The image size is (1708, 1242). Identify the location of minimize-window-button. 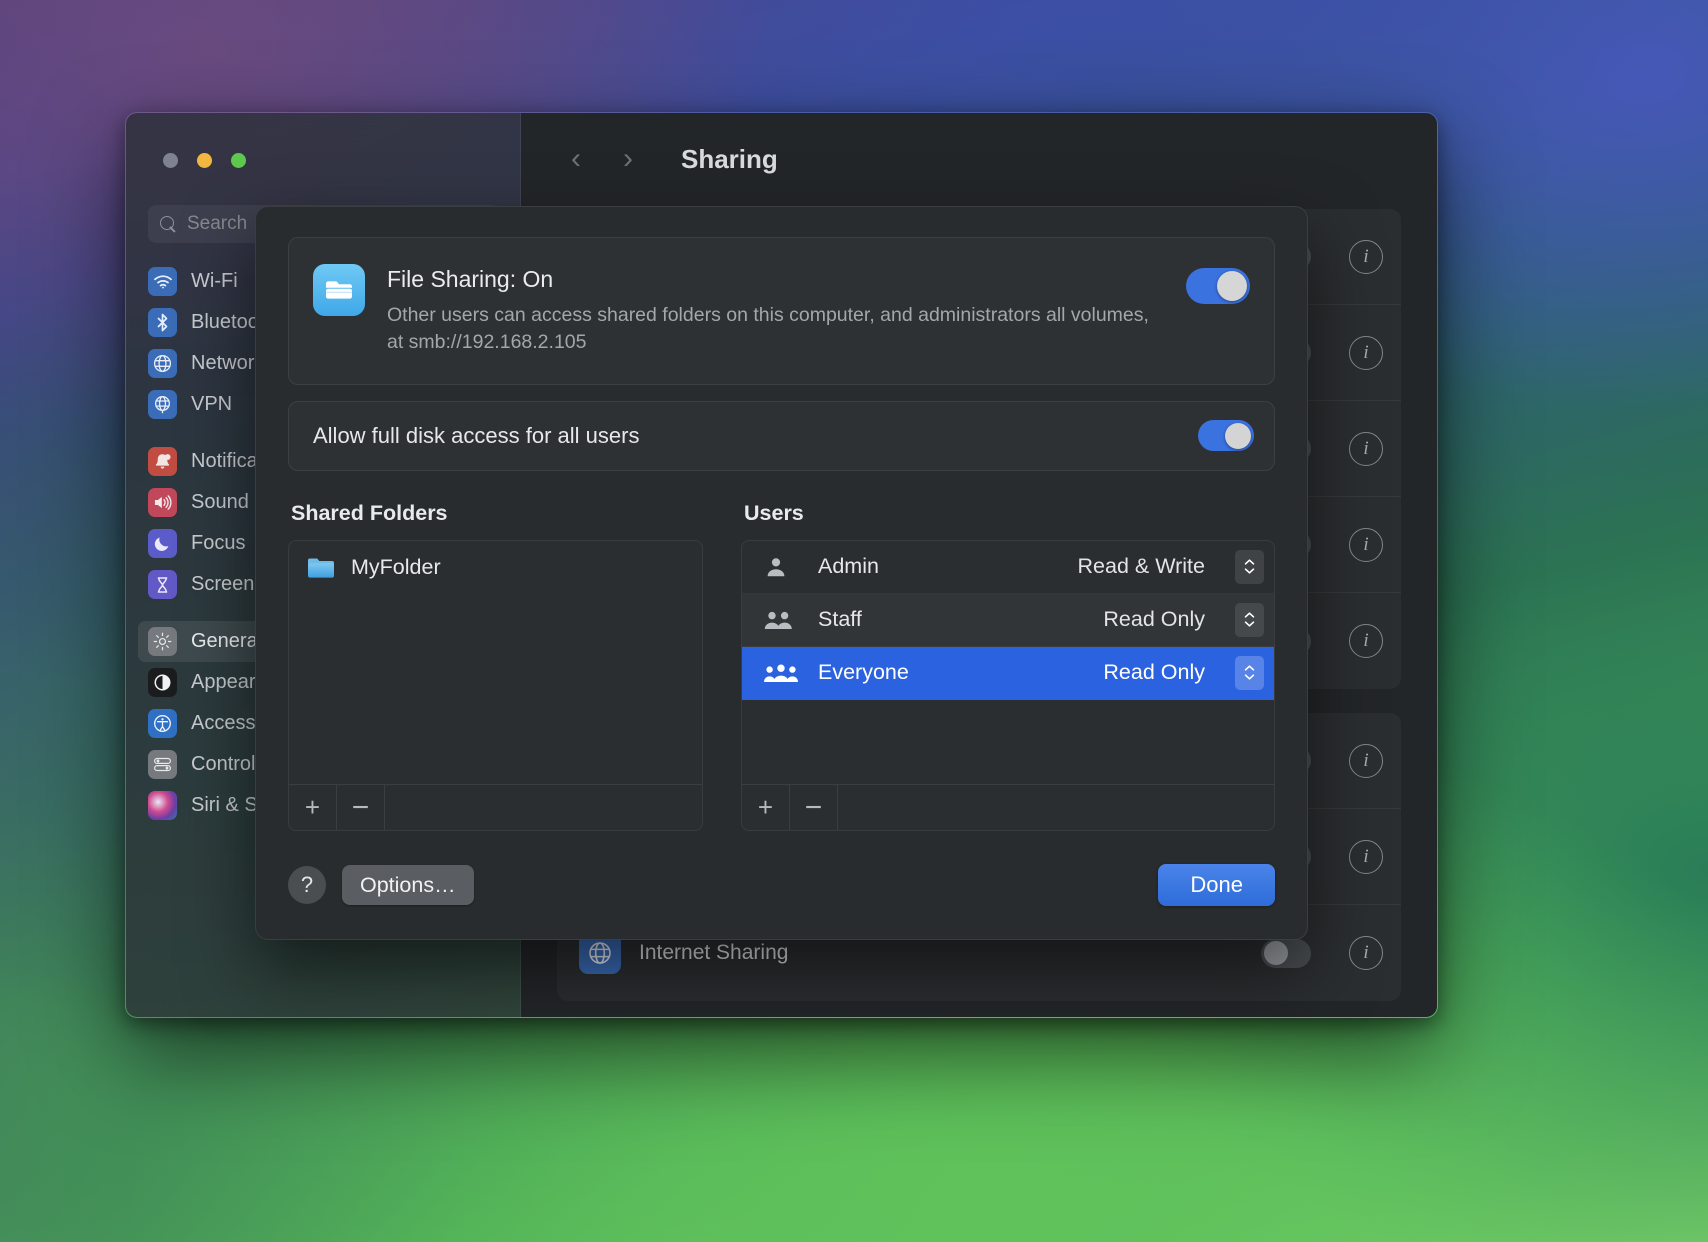
(204, 160).